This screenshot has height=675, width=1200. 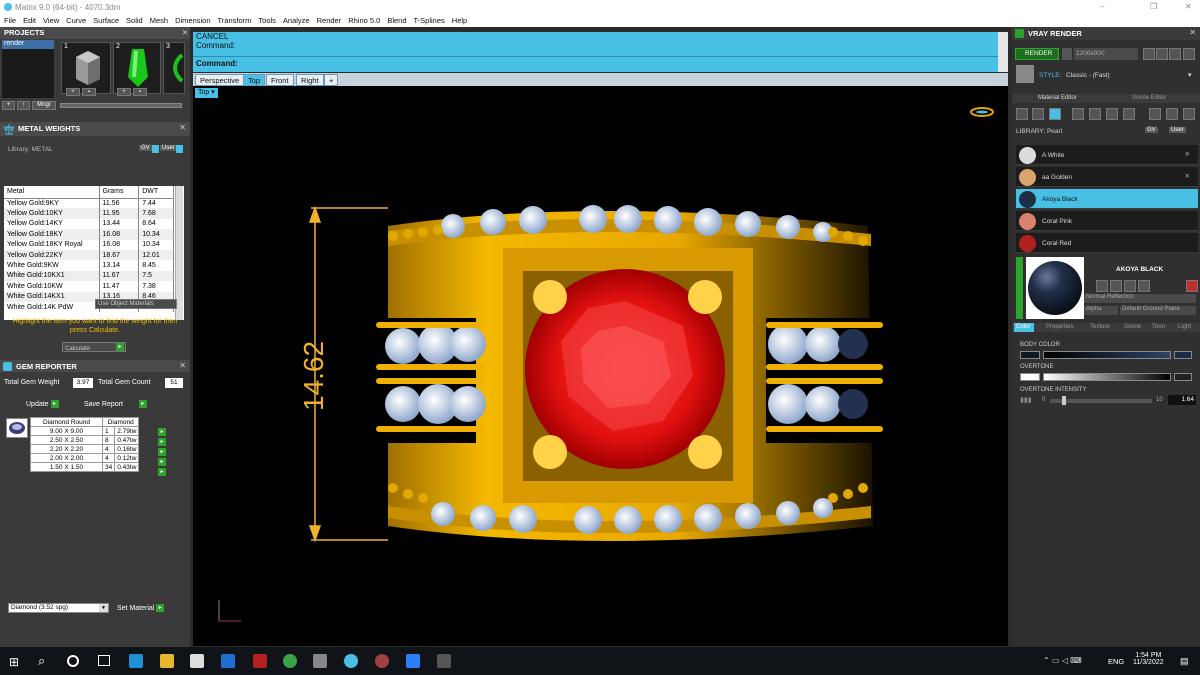 I want to click on resolution-field: 1200x900, so click(x=1106, y=54).